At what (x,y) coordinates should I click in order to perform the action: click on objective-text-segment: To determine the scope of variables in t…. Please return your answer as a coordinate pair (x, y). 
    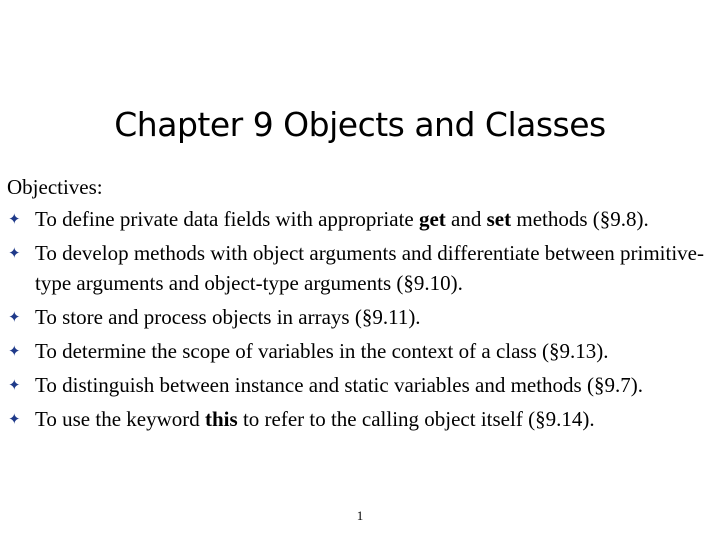
    Looking at the image, I should click on (322, 351).